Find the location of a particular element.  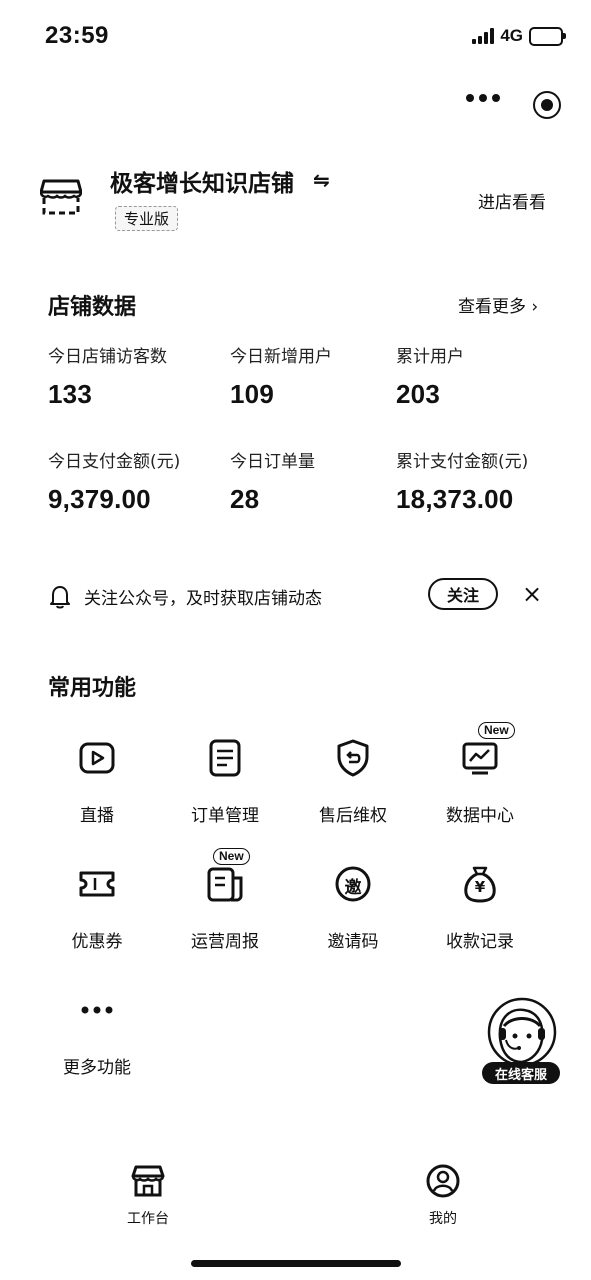

status-indicators: 4G is located at coordinates (519, 36).